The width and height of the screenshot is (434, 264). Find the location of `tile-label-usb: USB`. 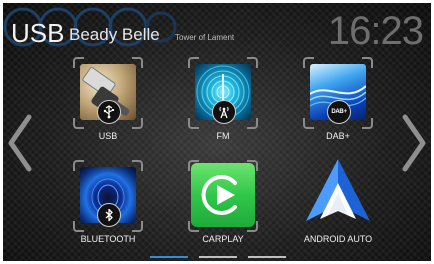

tile-label-usb: USB is located at coordinates (108, 136).